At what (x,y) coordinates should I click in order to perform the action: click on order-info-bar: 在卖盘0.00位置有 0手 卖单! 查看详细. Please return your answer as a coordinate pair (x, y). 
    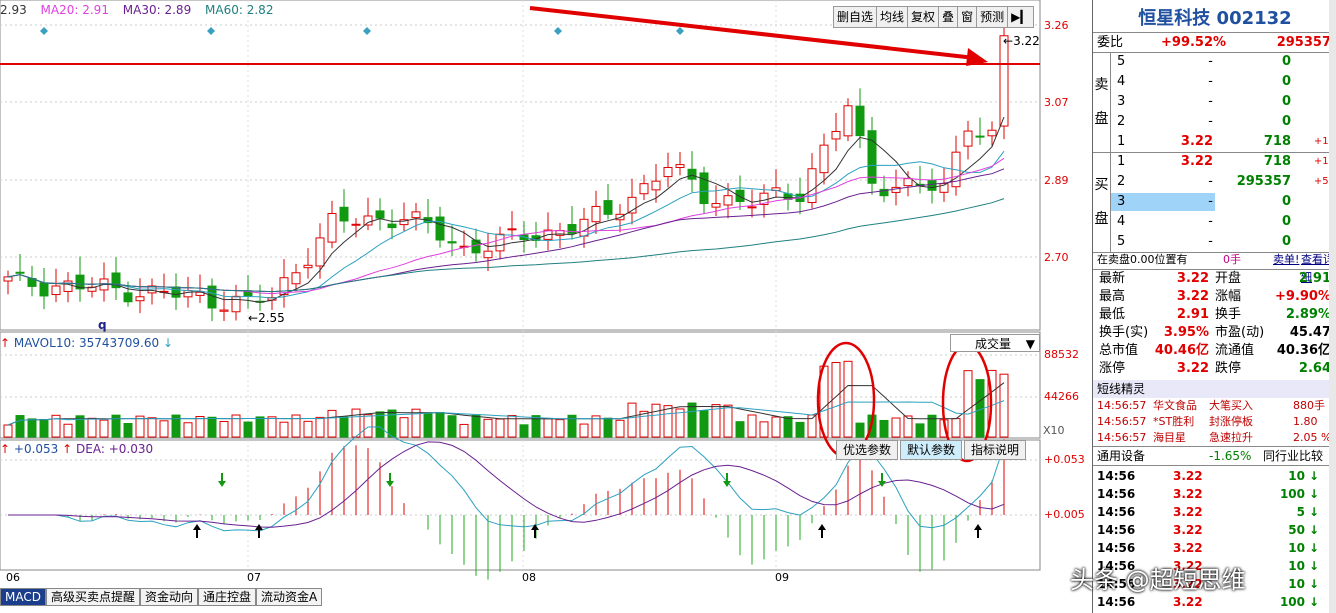
    Looking at the image, I should click on (1215, 267).